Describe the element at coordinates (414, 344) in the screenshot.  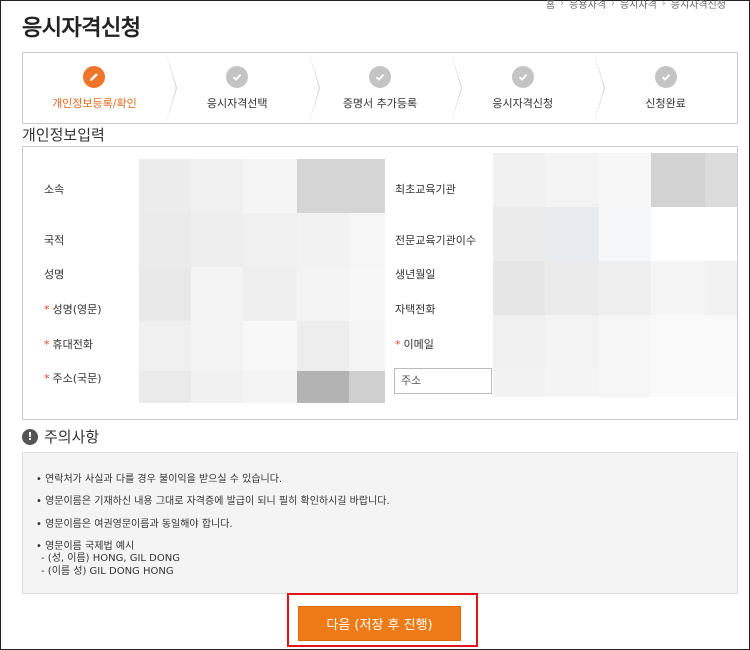
I see `label-email: * 이메일` at that location.